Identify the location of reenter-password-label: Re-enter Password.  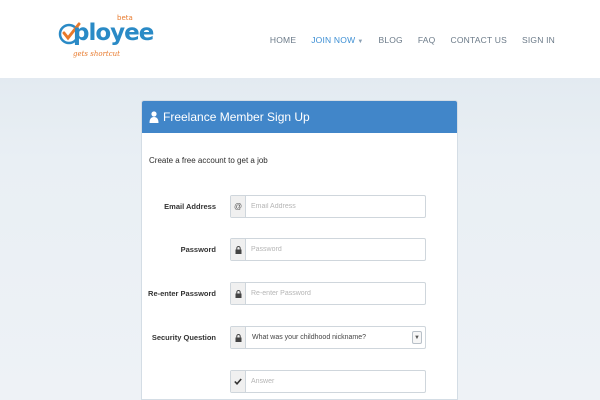
(182, 293).